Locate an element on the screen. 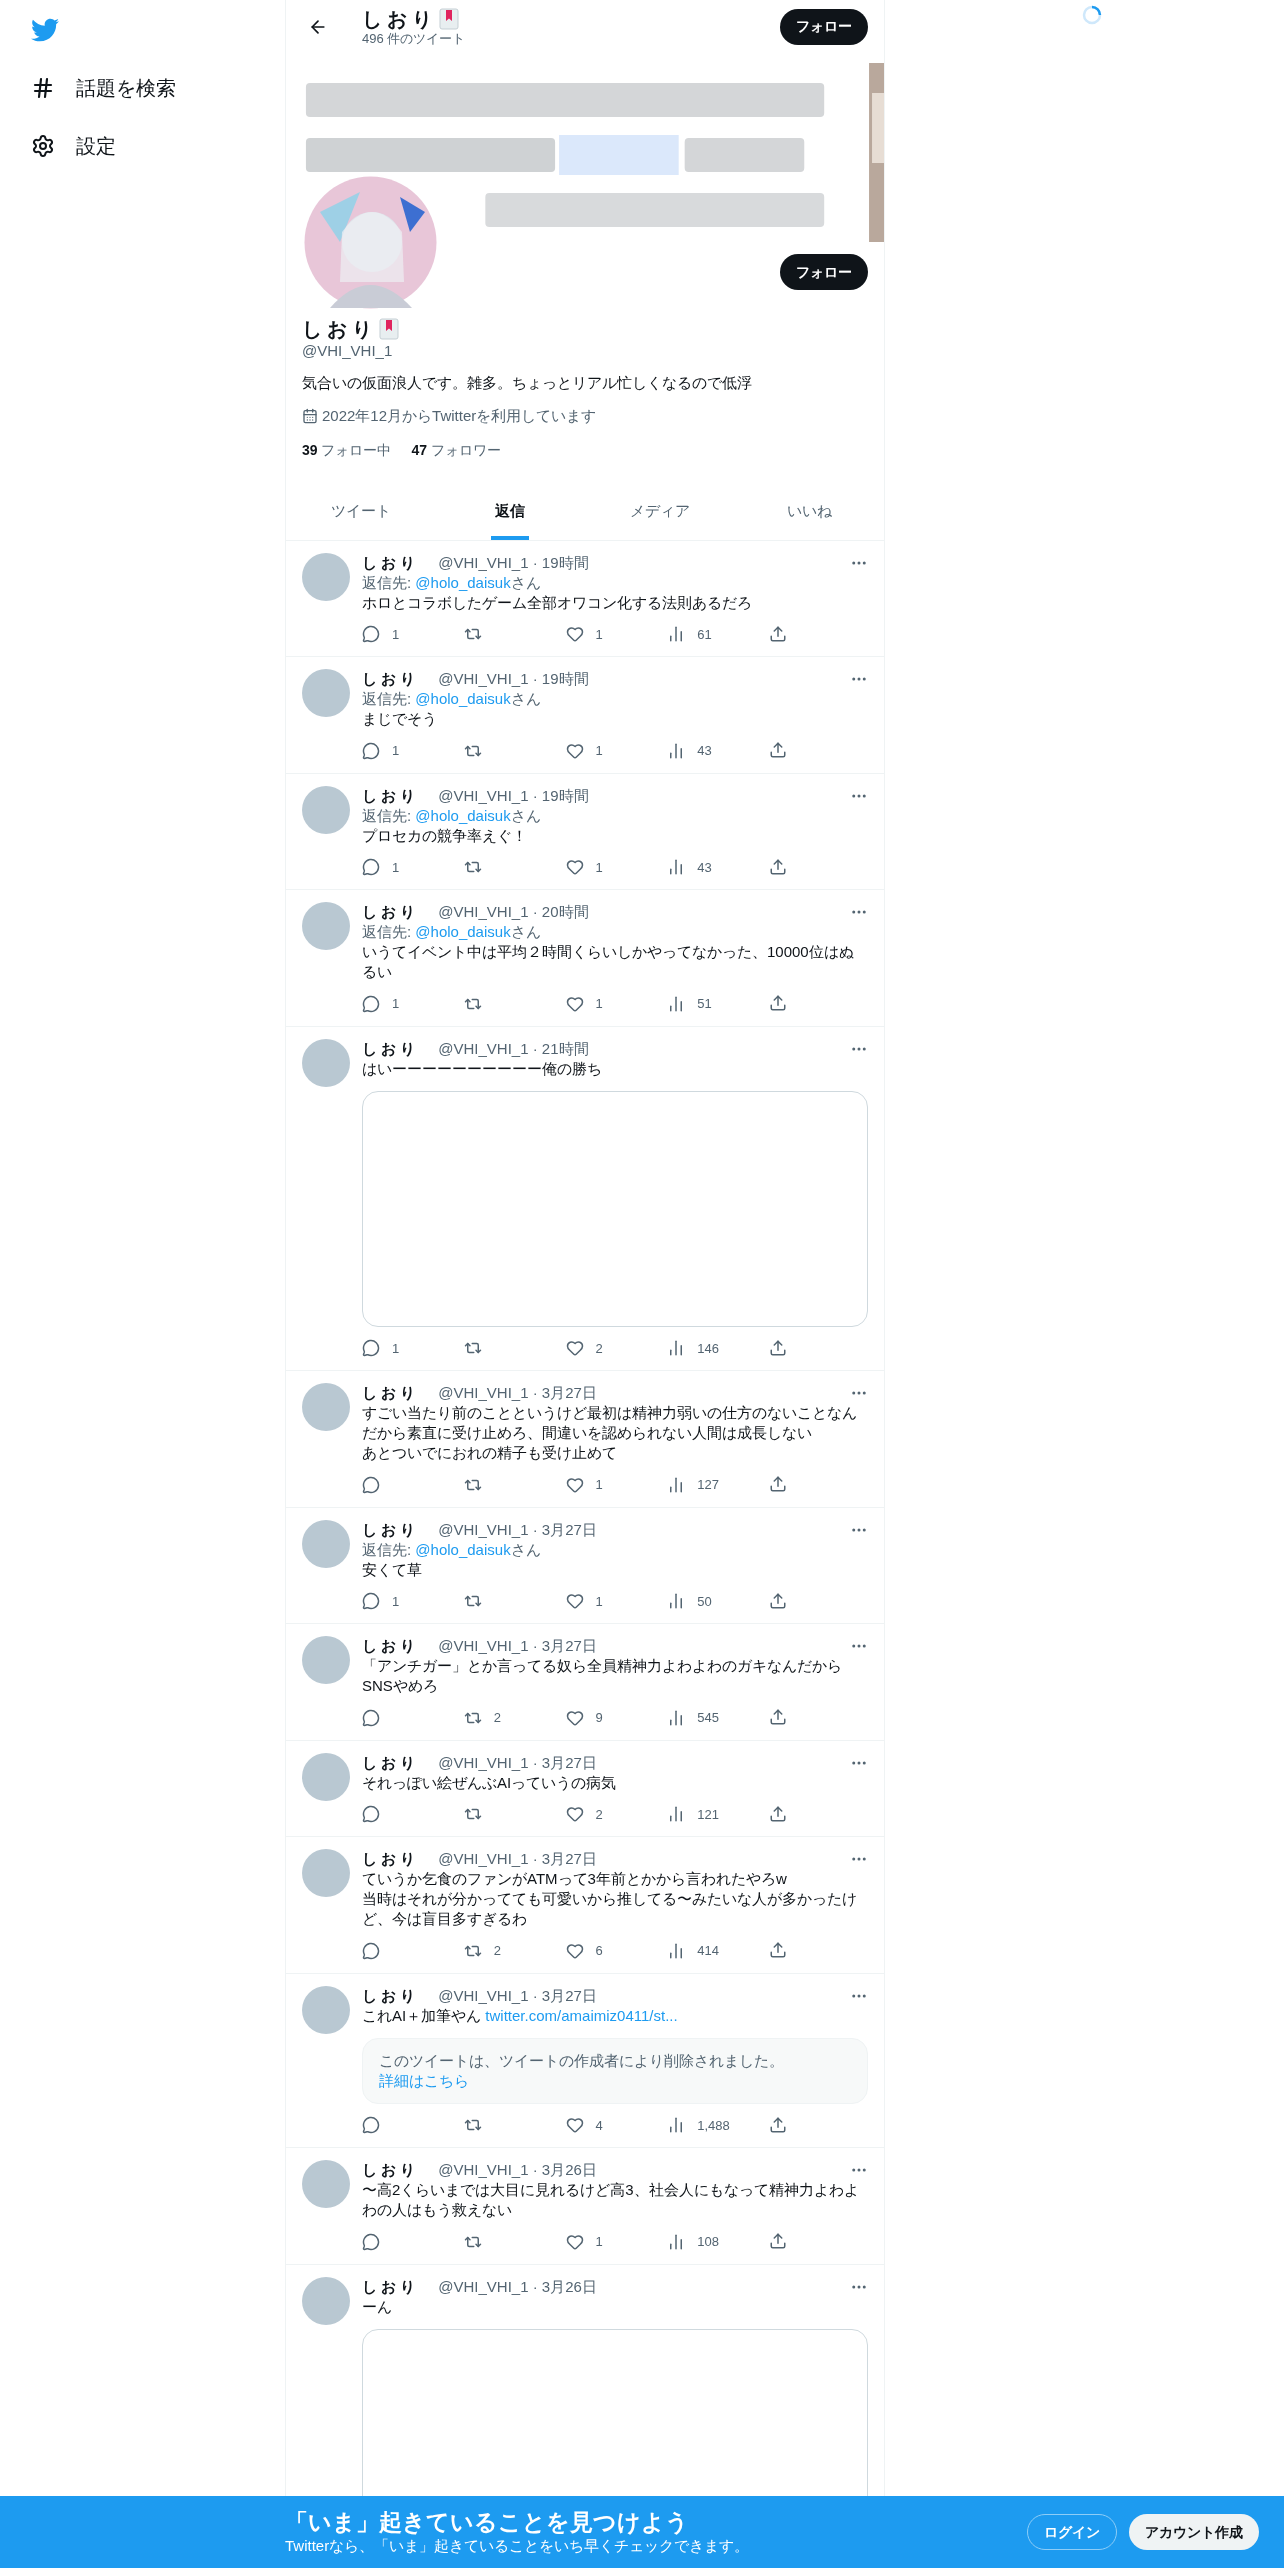 The image size is (1284, 2568). view-count: 146 is located at coordinates (708, 1348).